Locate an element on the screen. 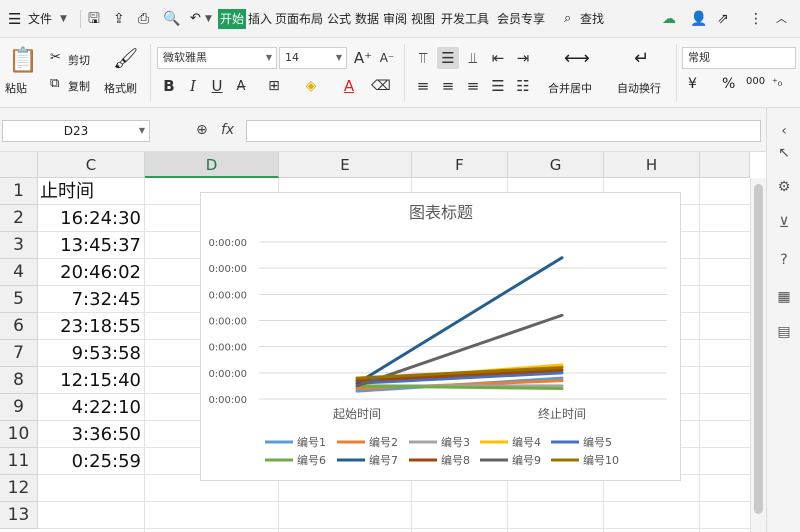  collapse-panel-icon: ‹ is located at coordinates (784, 131).